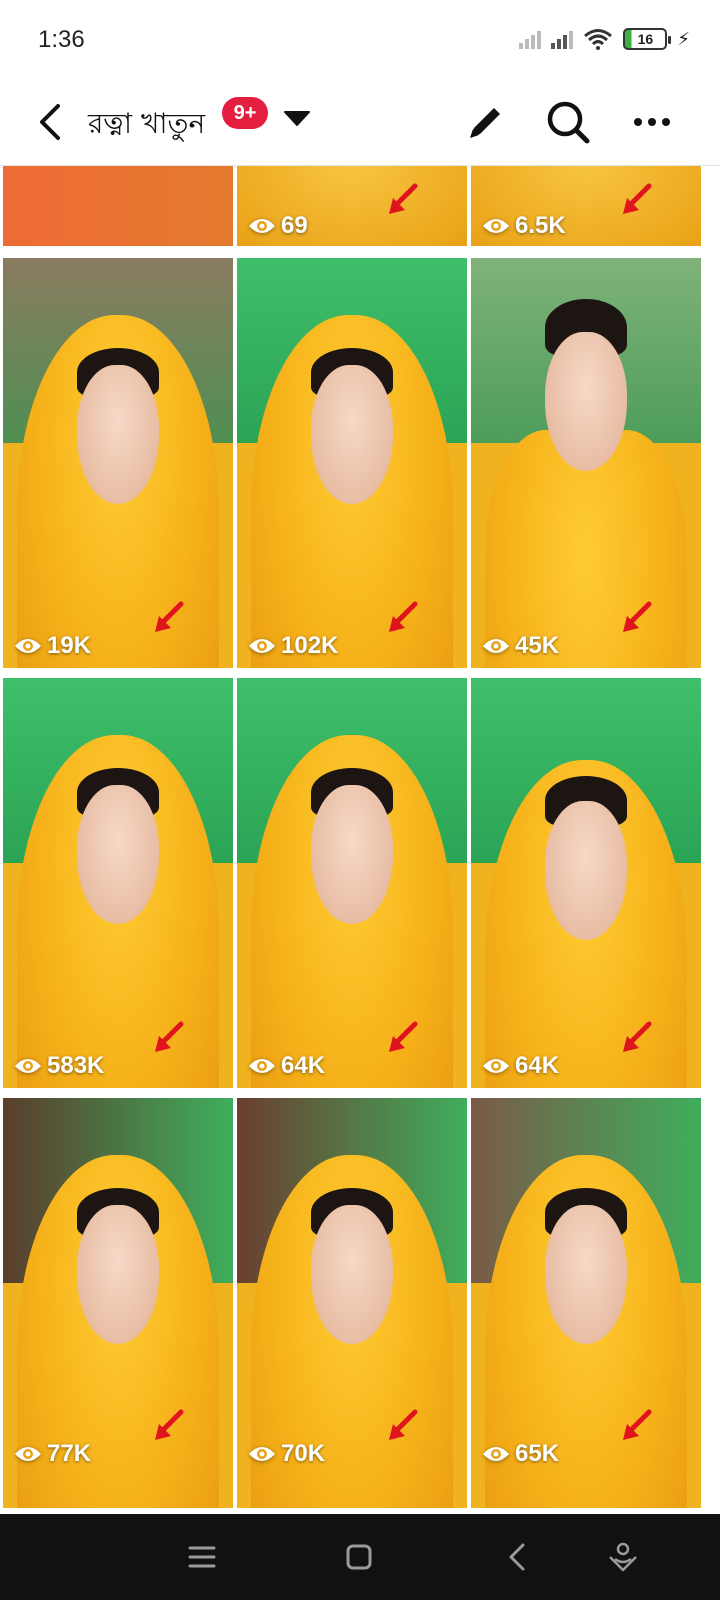 This screenshot has width=720, height=1600. Describe the element at coordinates (69, 645) in the screenshot. I see `view-count-label: 19K` at that location.